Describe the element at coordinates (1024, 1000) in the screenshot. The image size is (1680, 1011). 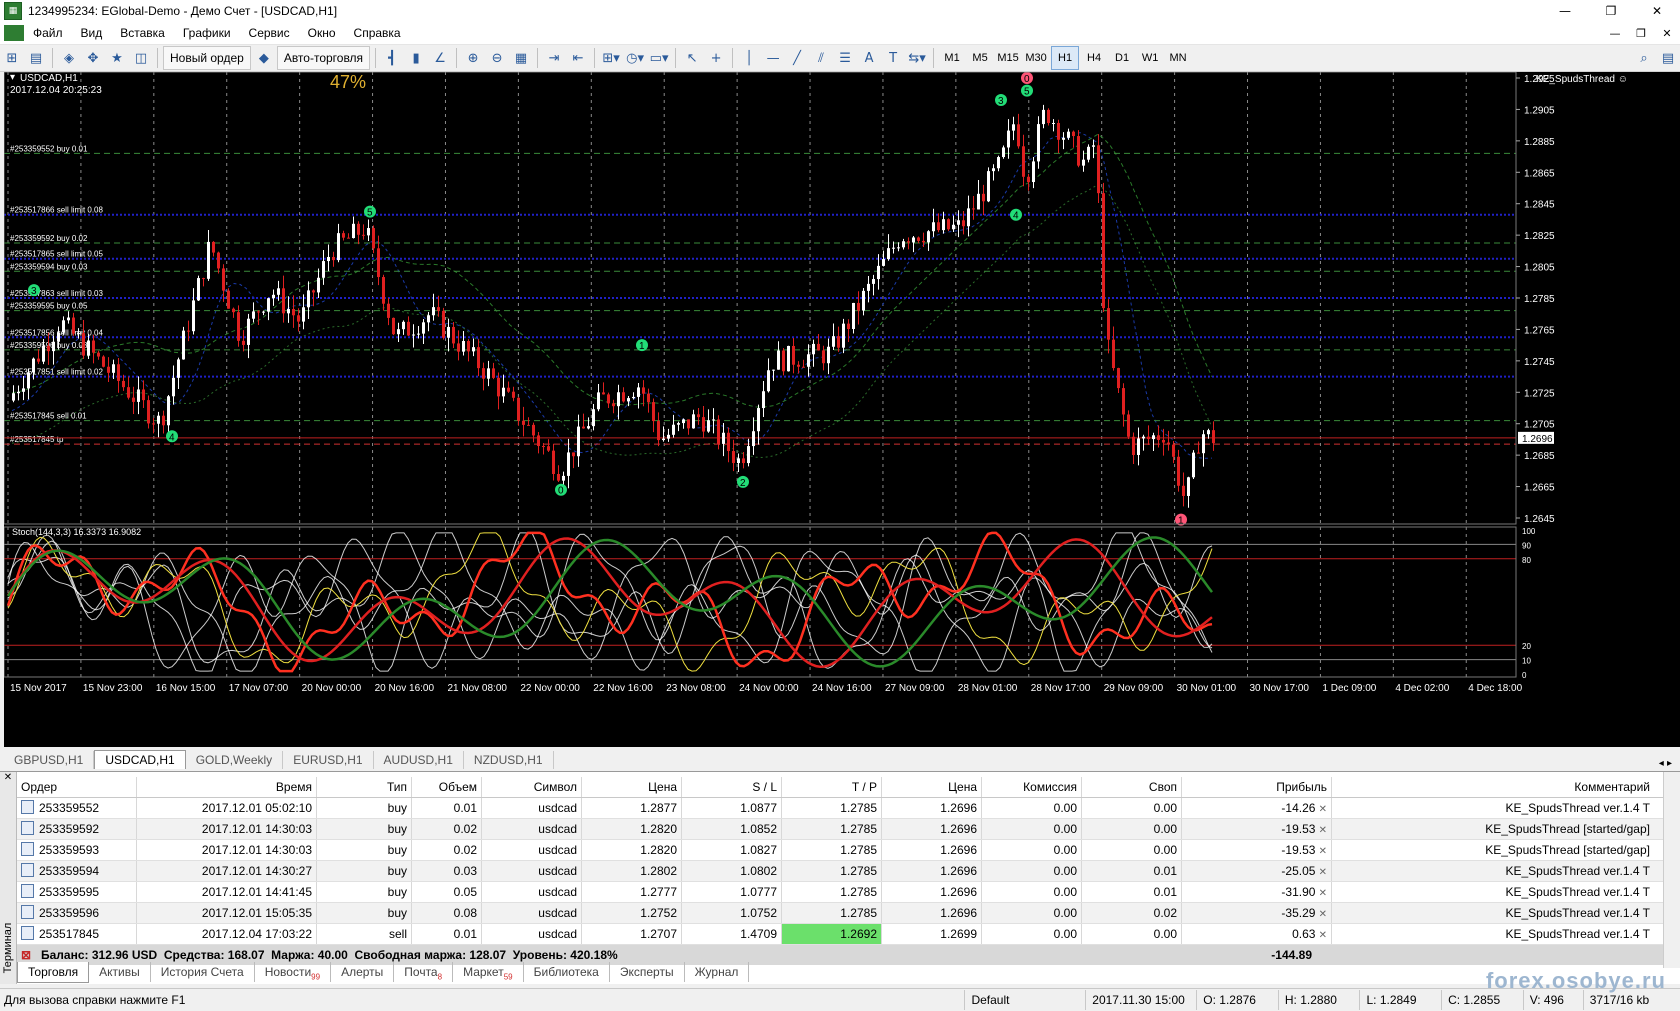
I see `status-profile: Default` at that location.